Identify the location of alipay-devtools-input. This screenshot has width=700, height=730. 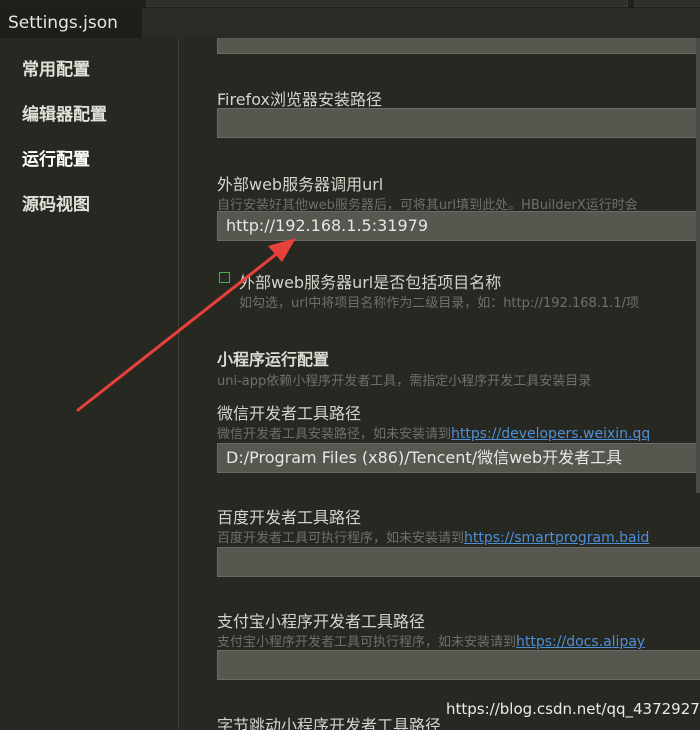
(458, 665).